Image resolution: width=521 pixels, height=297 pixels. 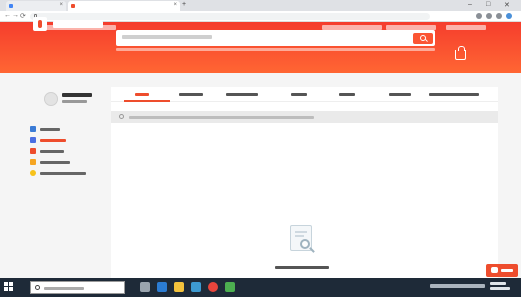 What do you see at coordinates (23, 16) in the screenshot?
I see `reload-button: ⟳` at bounding box center [23, 16].